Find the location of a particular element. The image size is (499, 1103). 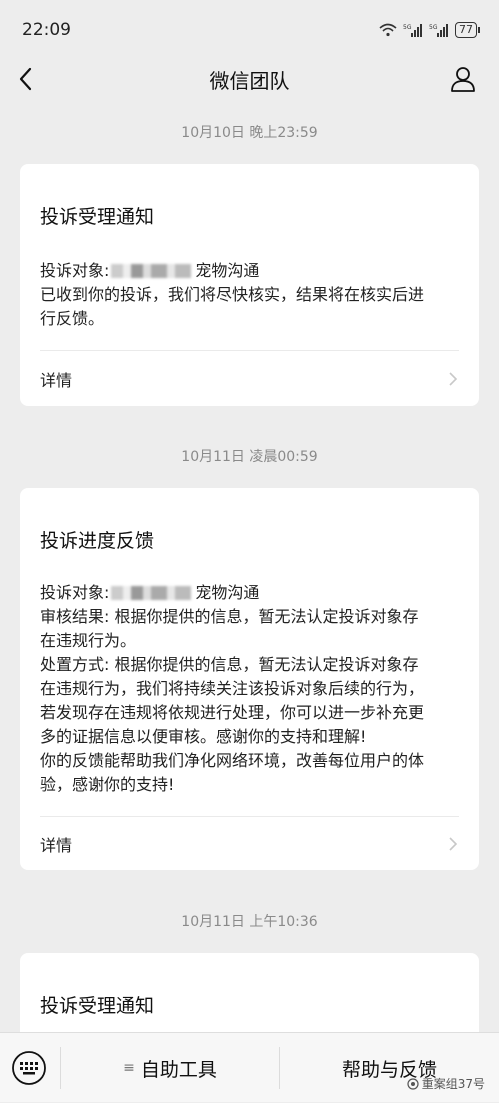

status-time: 22:09 is located at coordinates (46, 30).